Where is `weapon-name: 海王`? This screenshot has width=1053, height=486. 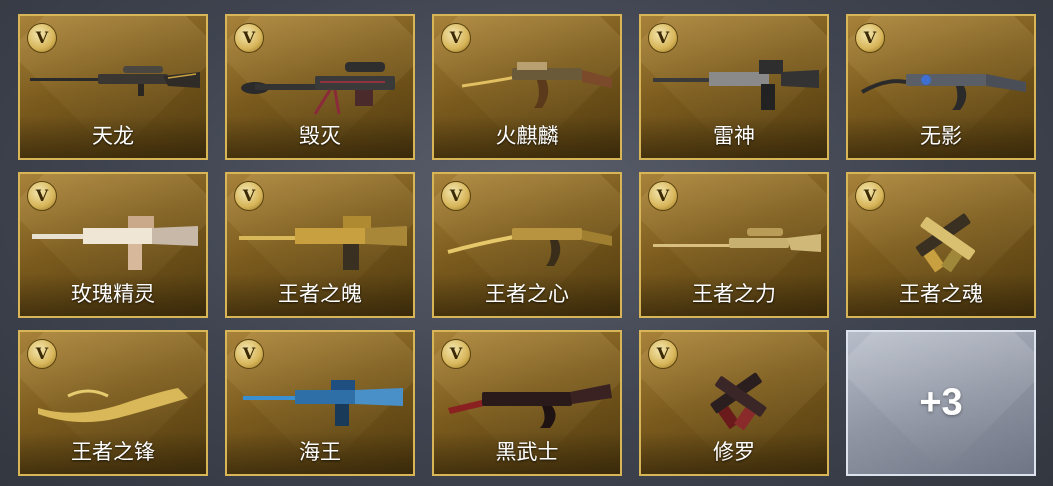
weapon-name: 海王 is located at coordinates (320, 452).